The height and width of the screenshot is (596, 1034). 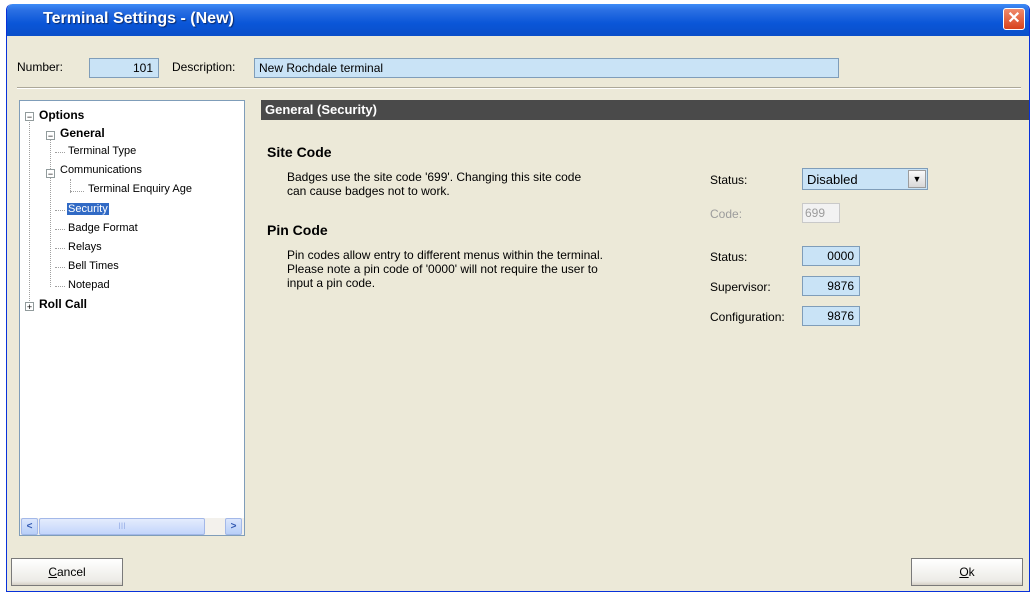 What do you see at coordinates (103, 228) in the screenshot?
I see `tree-item-badge-format: Badge Format` at bounding box center [103, 228].